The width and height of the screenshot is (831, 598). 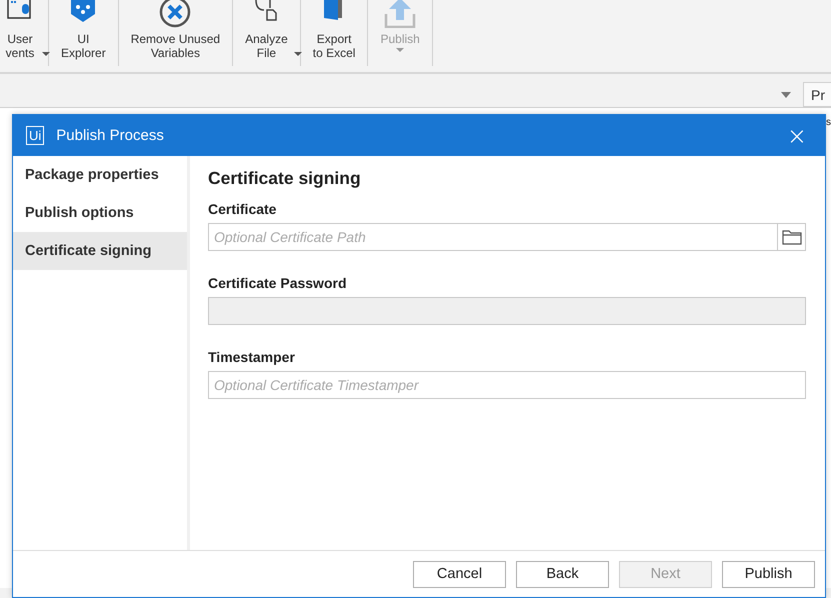 I want to click on input-field: Optional Certificate Path, so click(x=493, y=237).